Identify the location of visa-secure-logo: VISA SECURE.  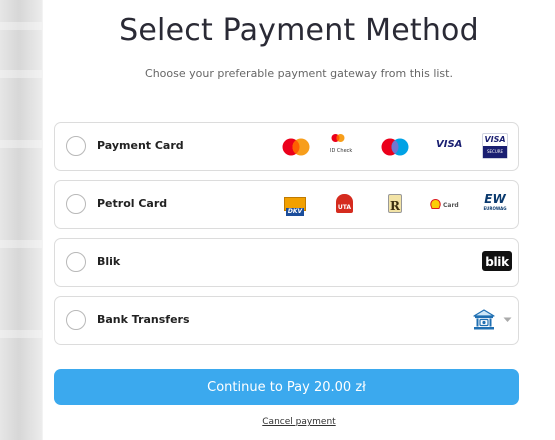
(495, 146).